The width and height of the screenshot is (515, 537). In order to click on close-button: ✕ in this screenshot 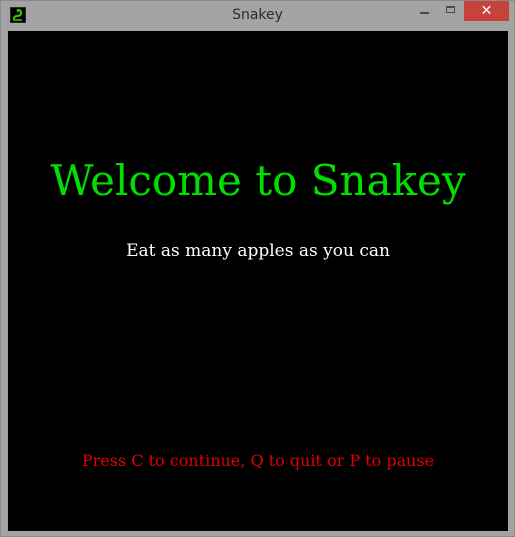, I will do `click(486, 11)`.